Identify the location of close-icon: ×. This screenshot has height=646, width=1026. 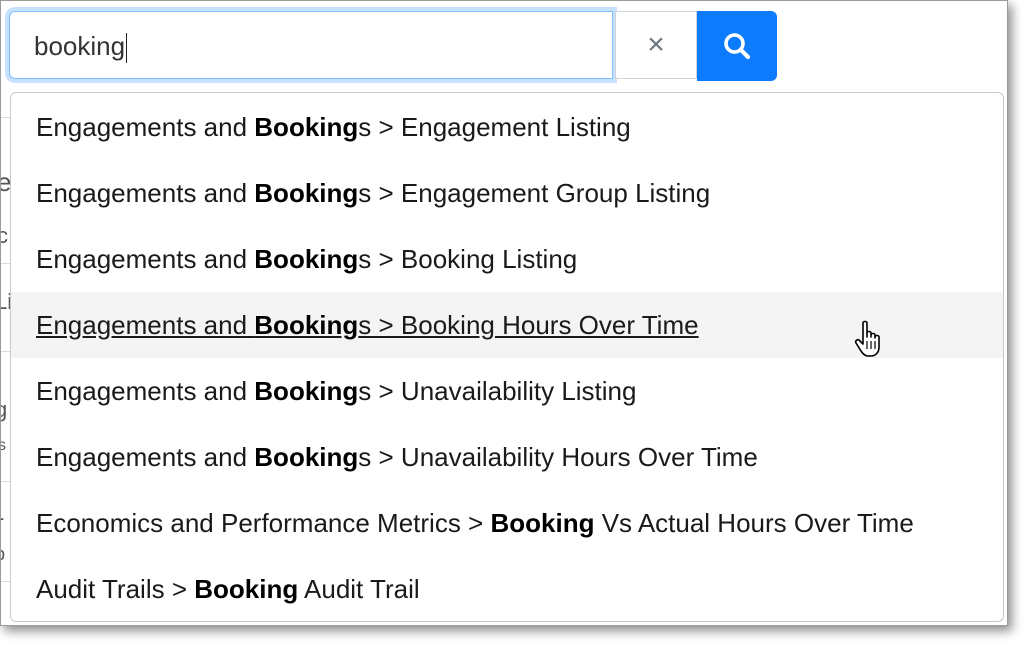
(656, 44).